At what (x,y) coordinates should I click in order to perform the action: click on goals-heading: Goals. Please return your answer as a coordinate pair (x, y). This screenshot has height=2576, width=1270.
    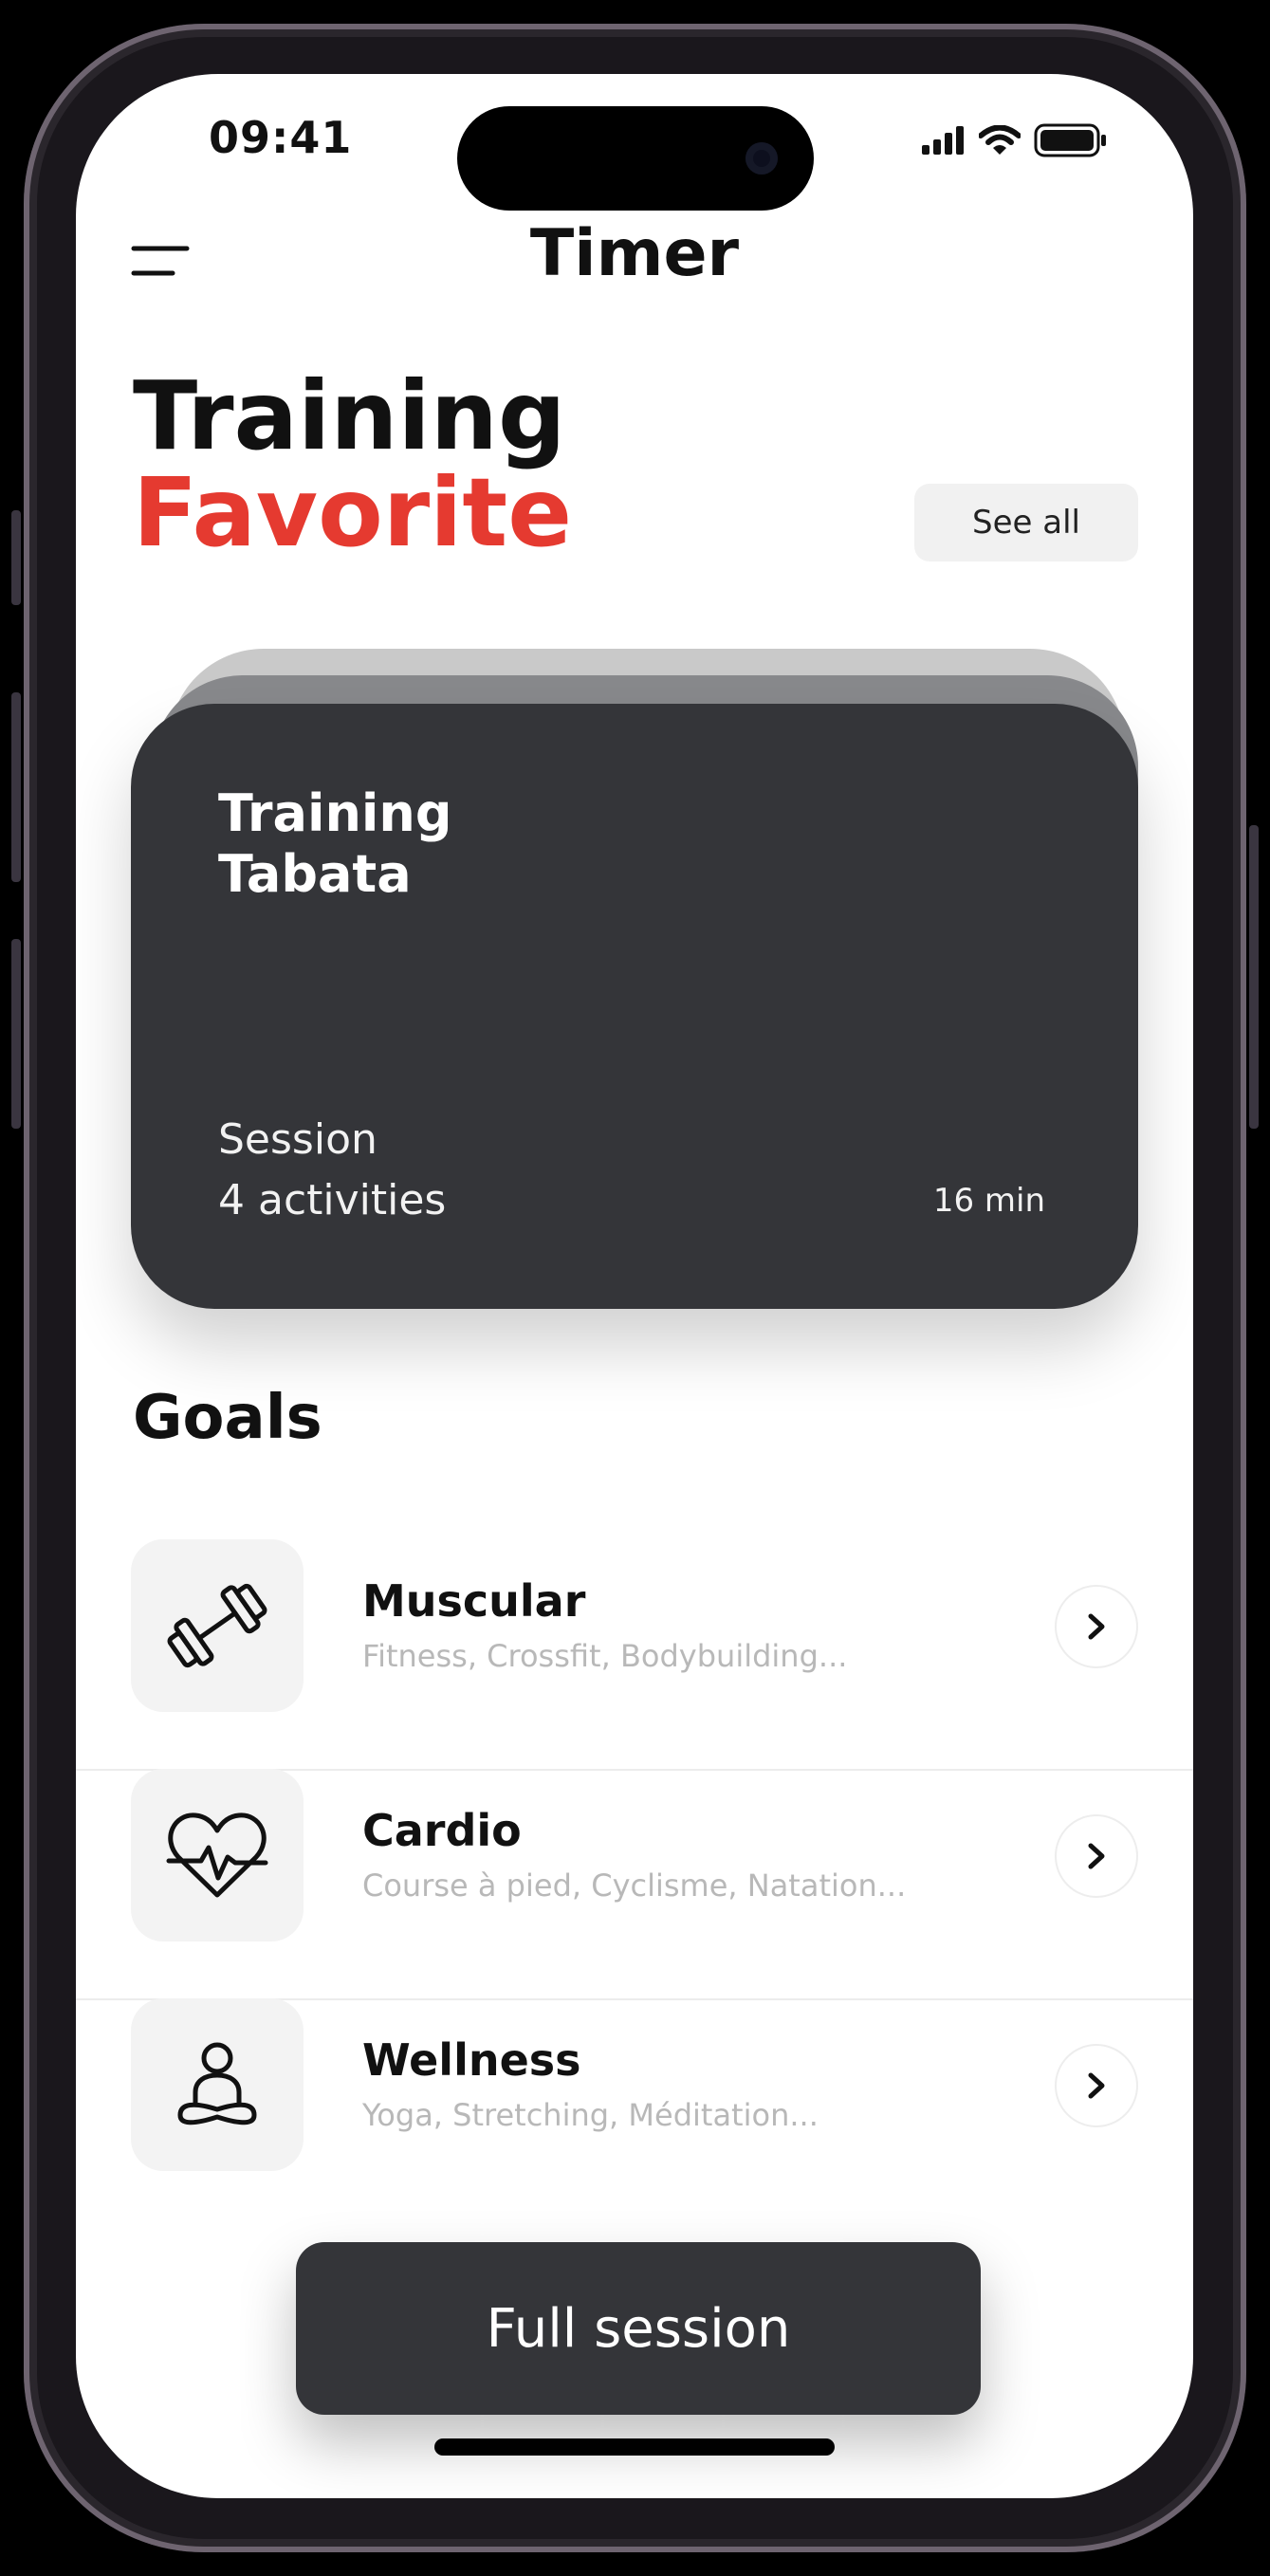
    Looking at the image, I should click on (227, 1418).